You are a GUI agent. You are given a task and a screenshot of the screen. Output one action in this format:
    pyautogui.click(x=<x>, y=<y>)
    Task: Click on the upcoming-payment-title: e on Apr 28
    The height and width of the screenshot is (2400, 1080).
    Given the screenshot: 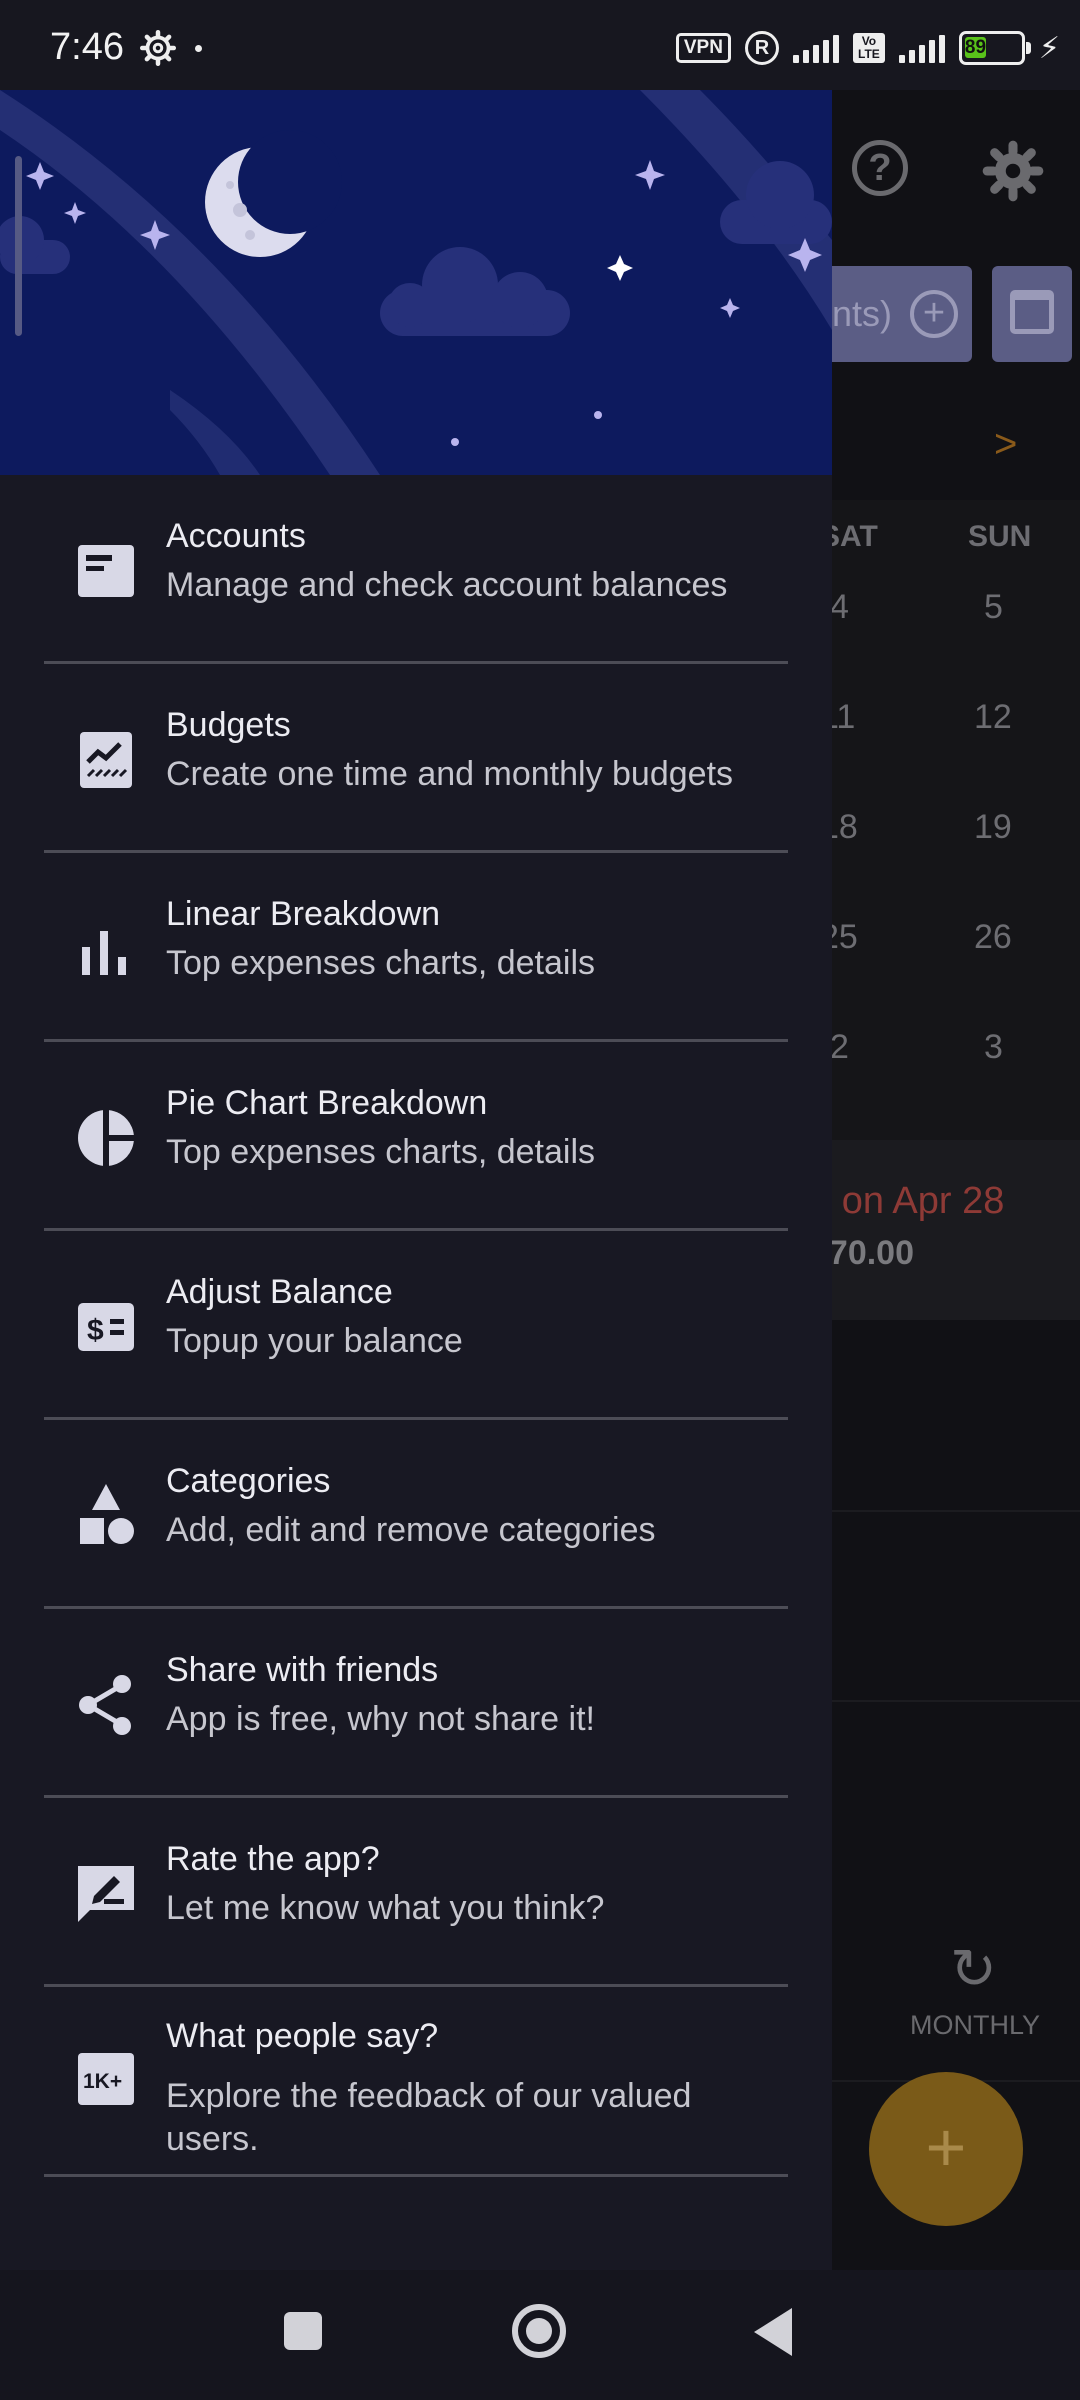 What is the action you would take?
    pyautogui.click(x=918, y=1201)
    